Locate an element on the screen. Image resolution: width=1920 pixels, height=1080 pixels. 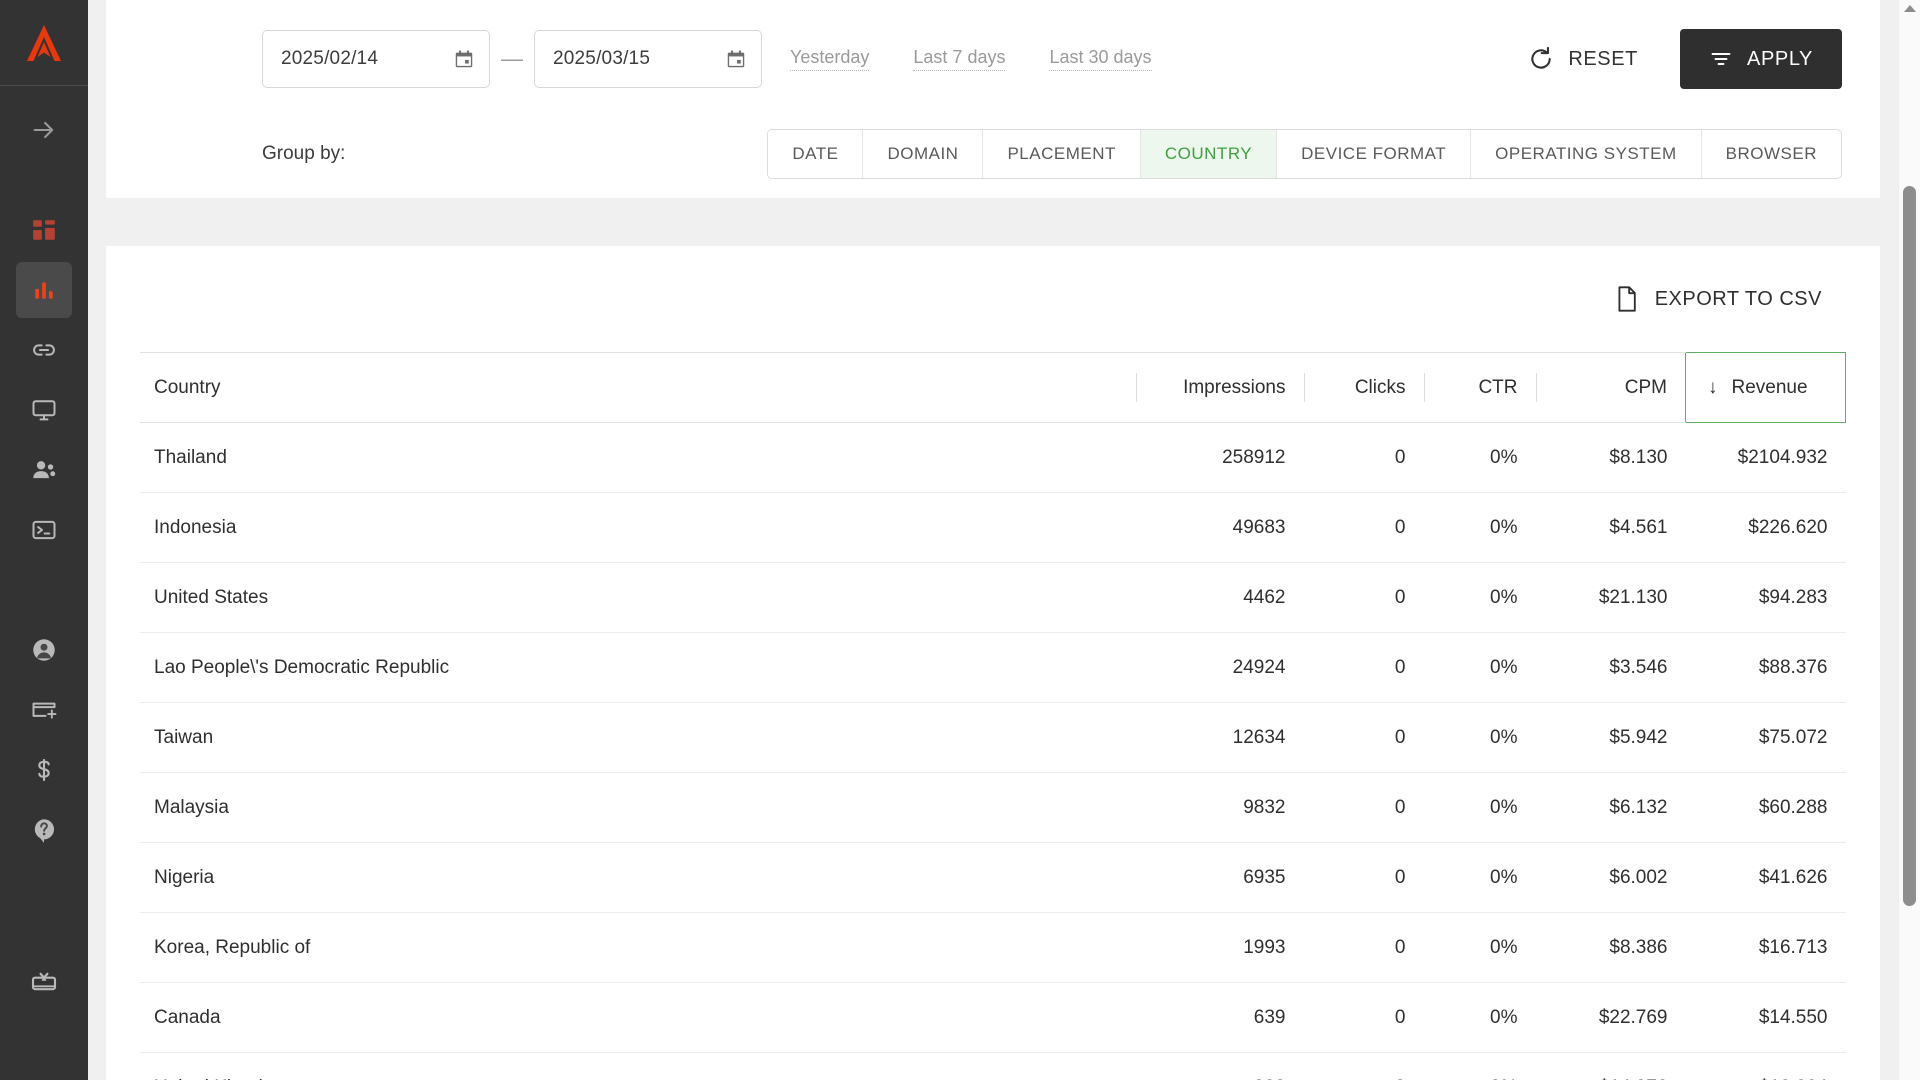
cell-country: Taiwan is located at coordinates (638, 737).